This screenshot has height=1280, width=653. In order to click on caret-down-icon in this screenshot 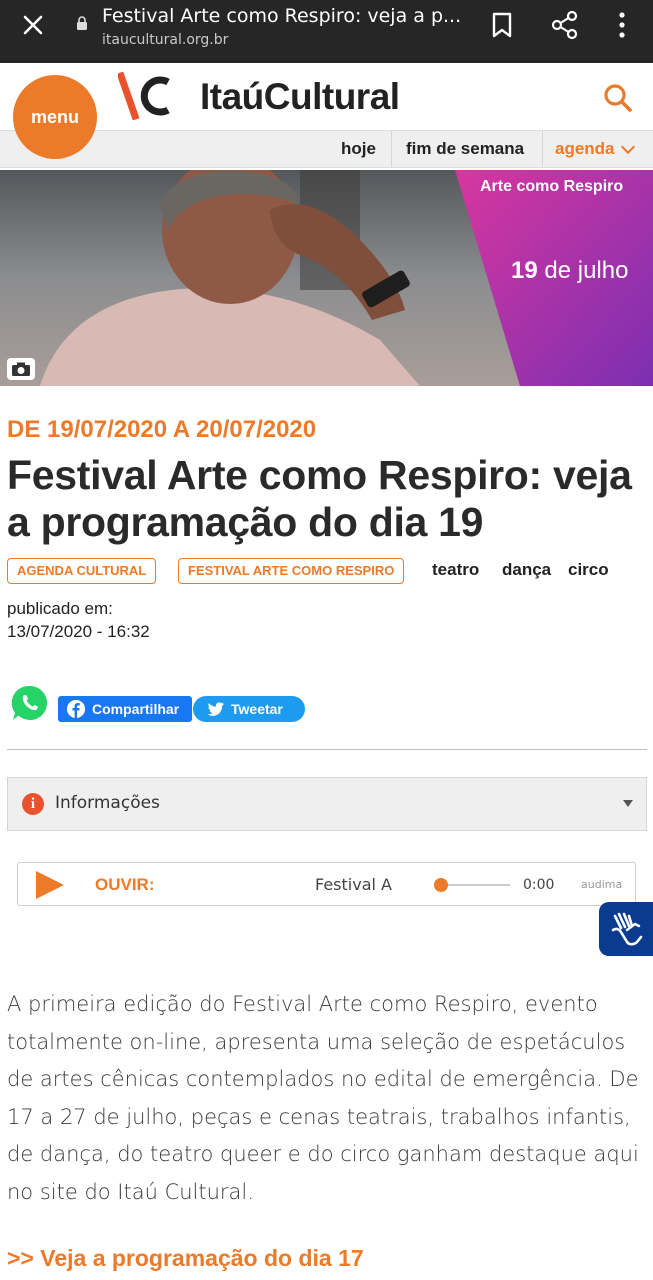, I will do `click(628, 803)`.